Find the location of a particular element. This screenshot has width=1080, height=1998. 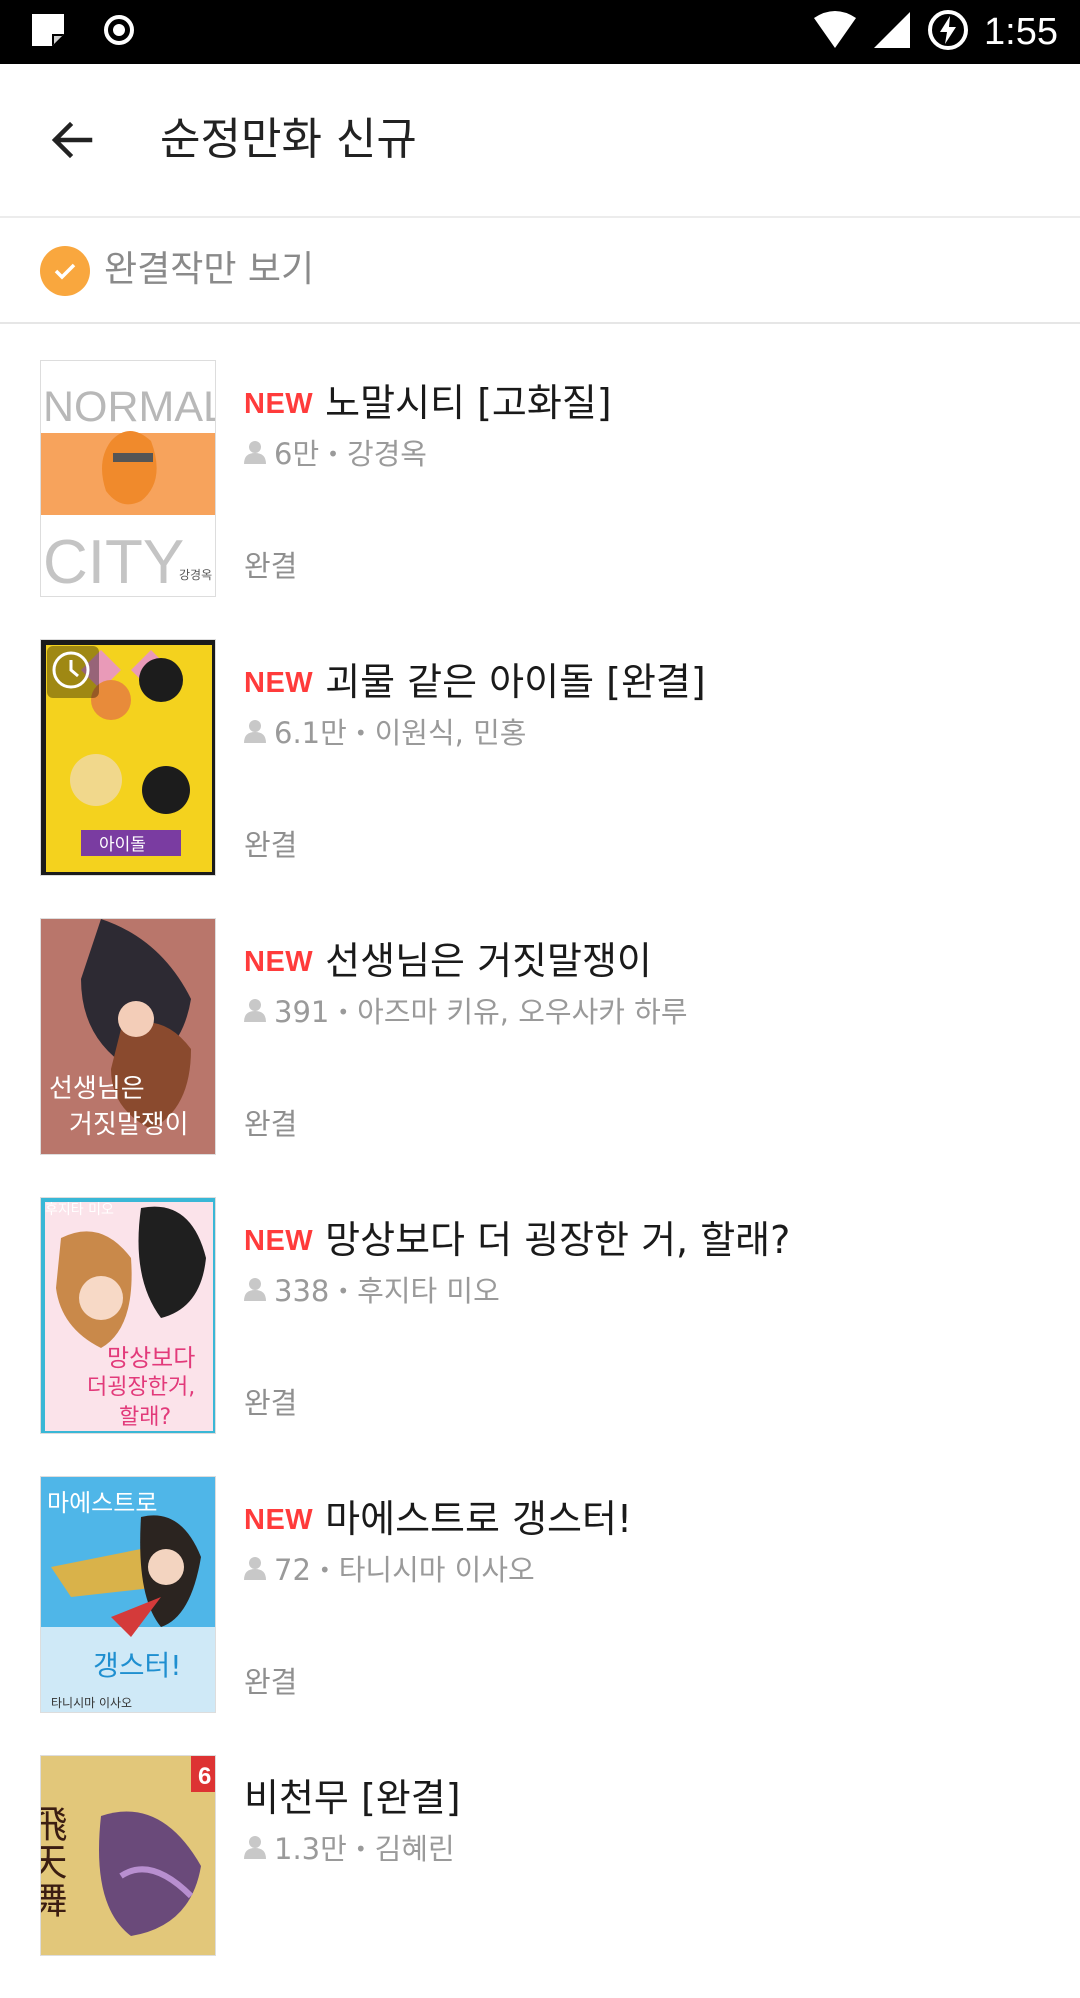

item-title: NEW 마에스트로 갱스터! is located at coordinates (438, 1521).